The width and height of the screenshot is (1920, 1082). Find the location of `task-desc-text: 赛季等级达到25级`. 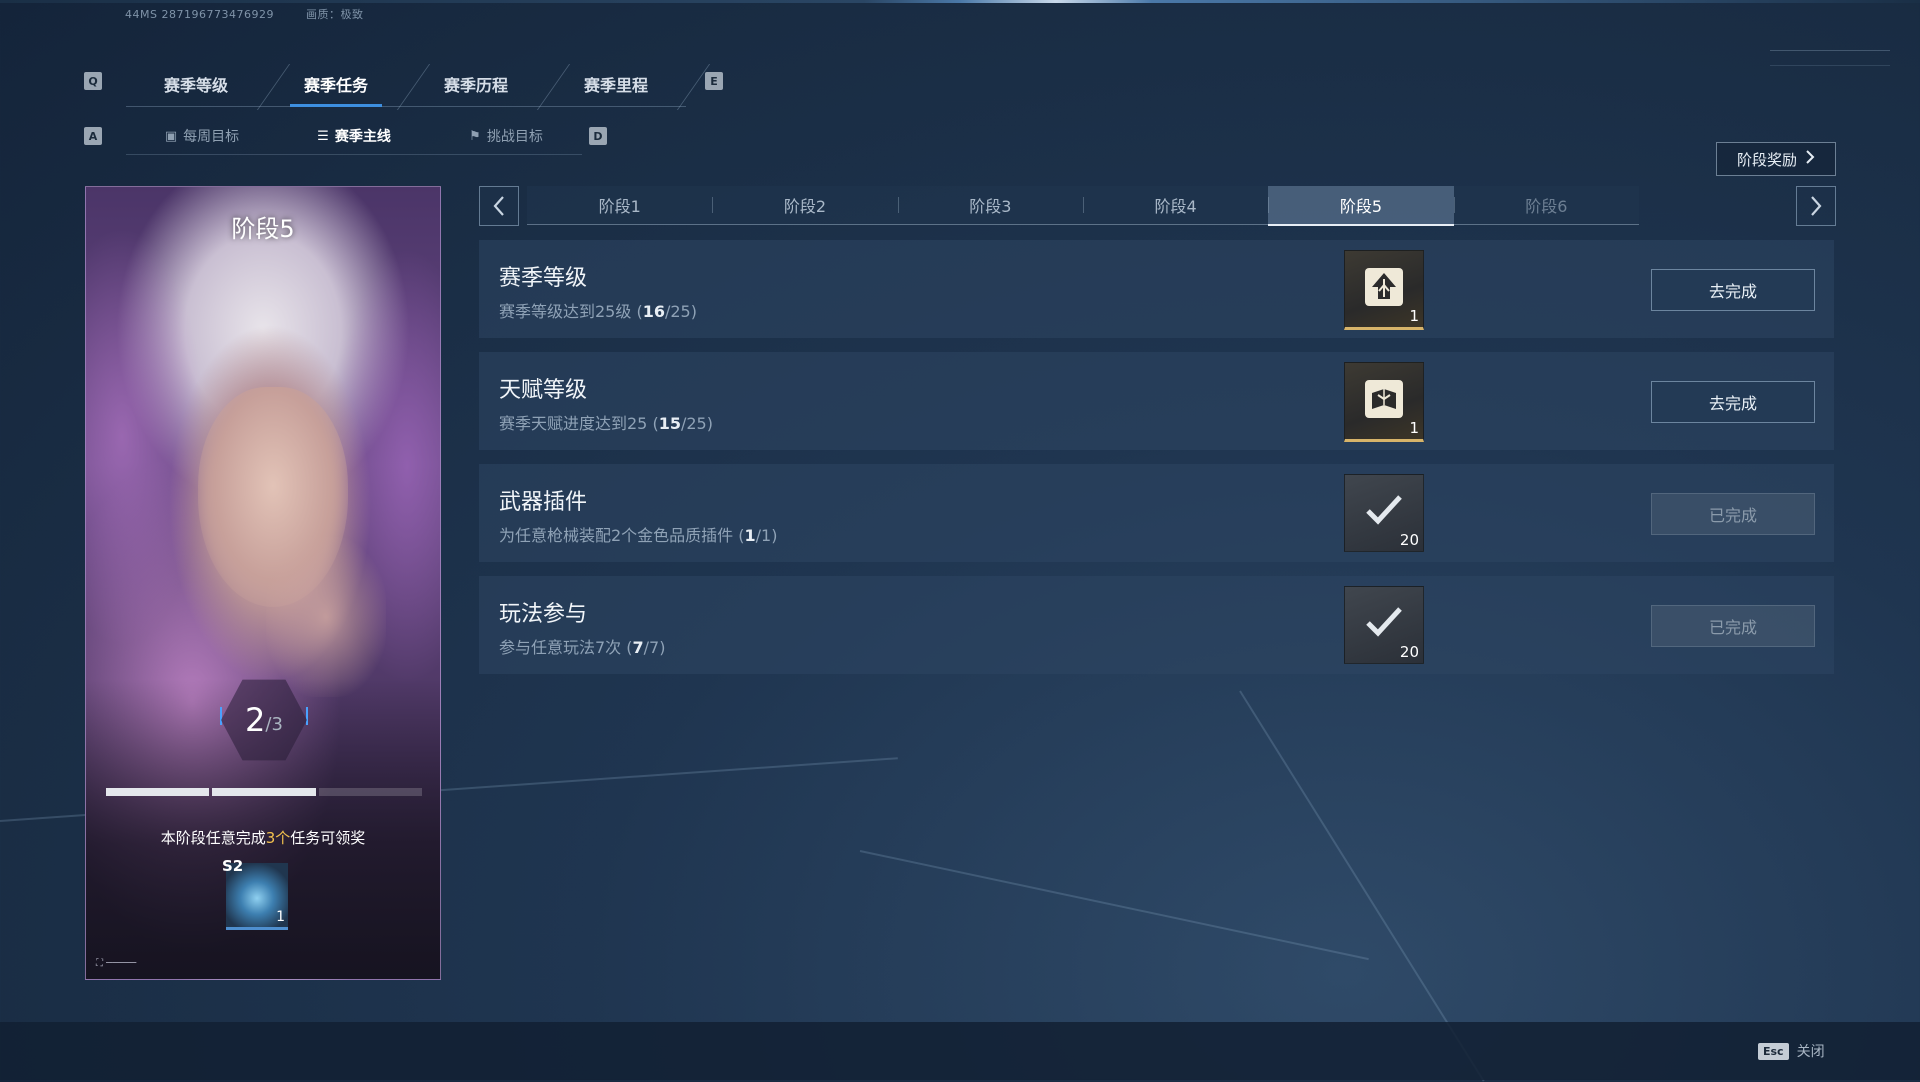

task-desc-text: 赛季等级达到25级 is located at coordinates (565, 311).